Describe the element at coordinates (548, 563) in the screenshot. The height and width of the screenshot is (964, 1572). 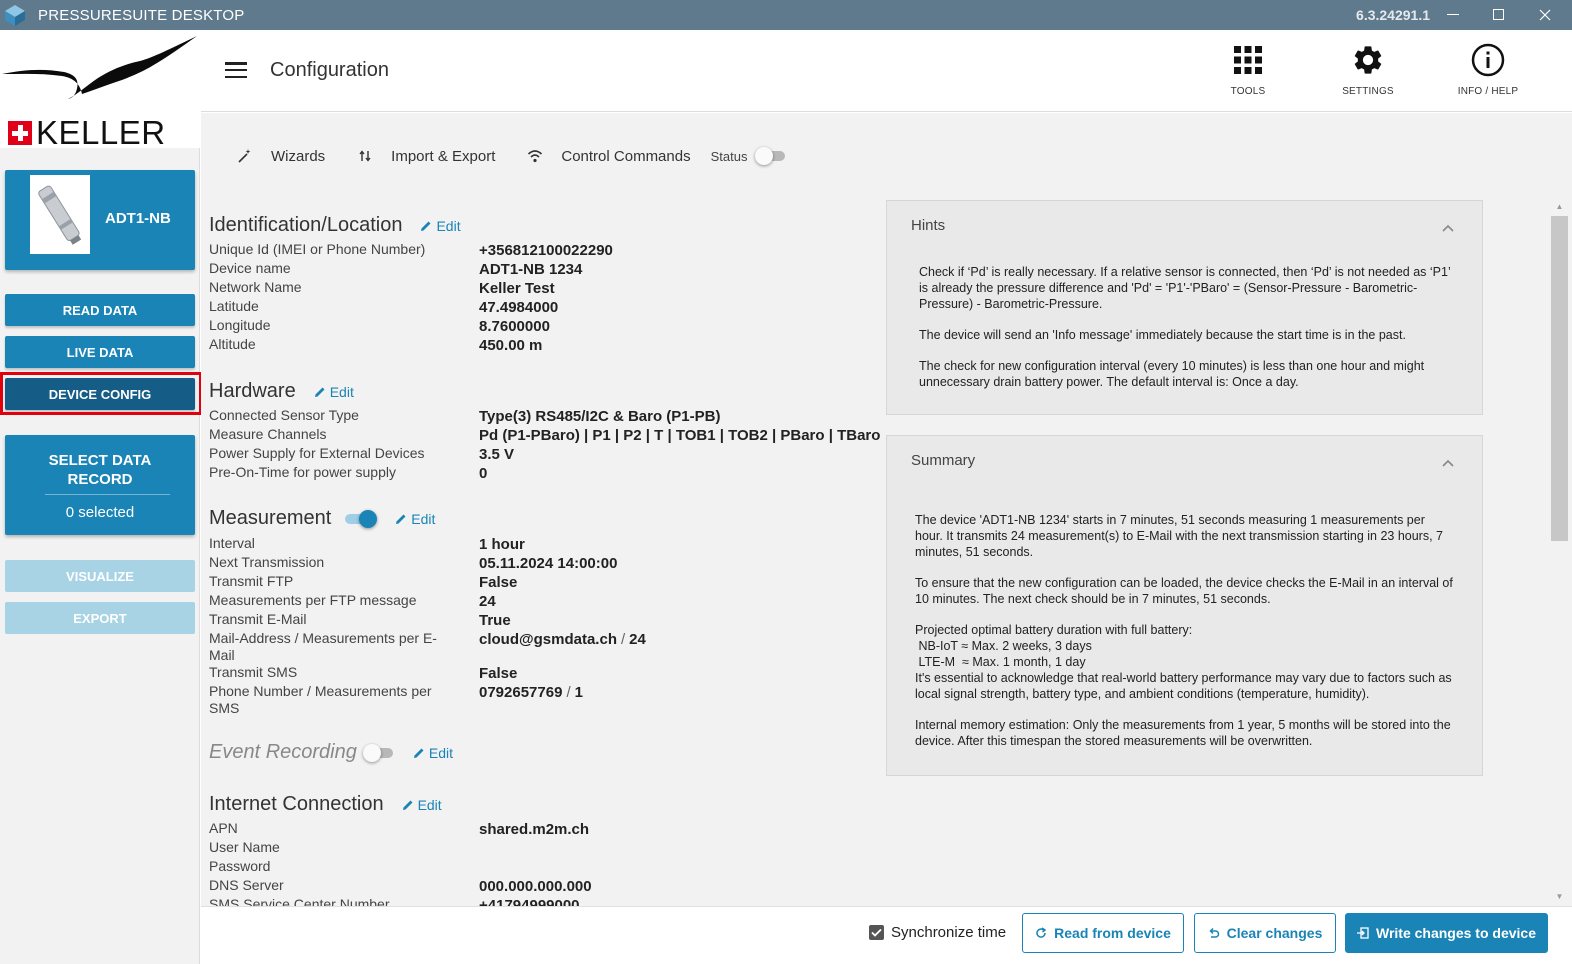
I see `field-value: 05.11.2024 14:00:00` at that location.